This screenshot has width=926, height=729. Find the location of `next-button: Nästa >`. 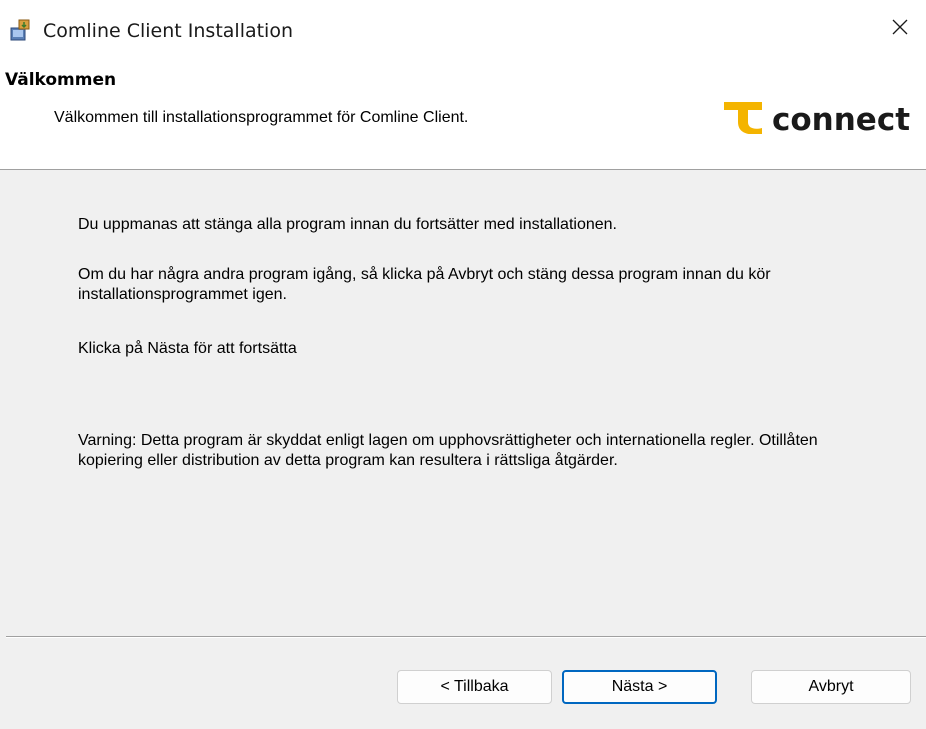

next-button: Nästa > is located at coordinates (639, 687).